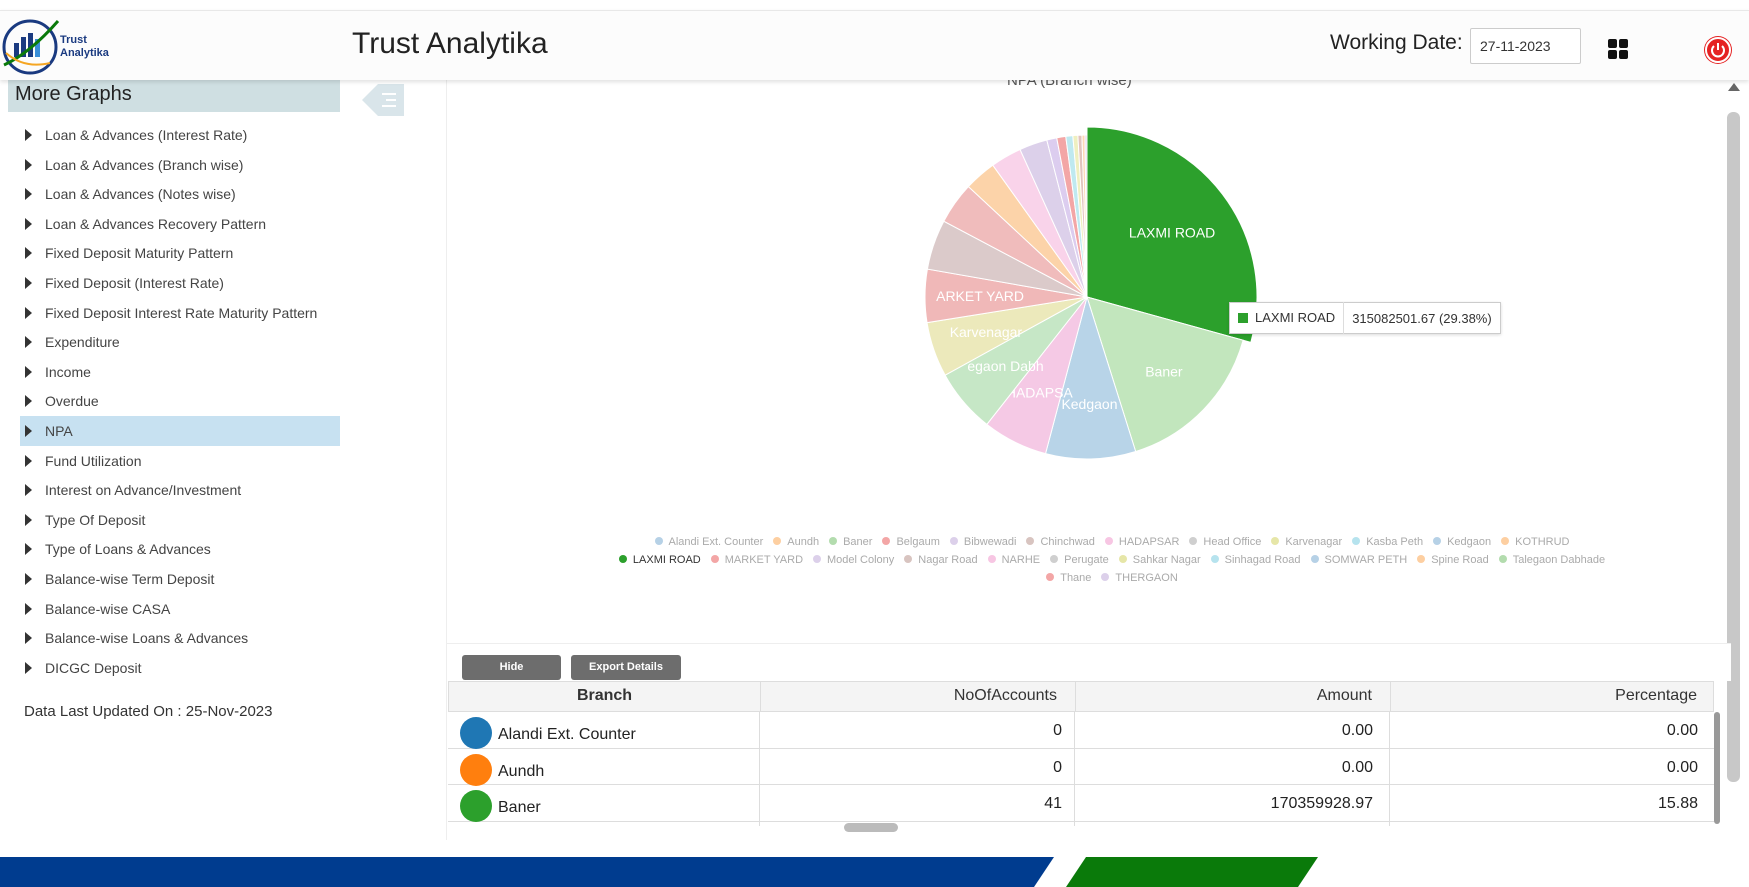 This screenshot has width=1749, height=887. I want to click on legend-label: Baner, so click(858, 542).